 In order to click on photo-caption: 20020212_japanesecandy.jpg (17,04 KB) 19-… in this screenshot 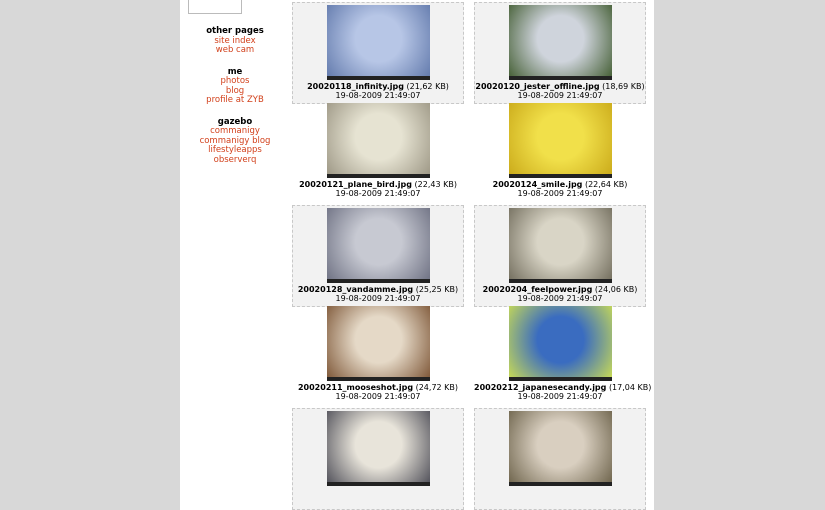, I will do `click(562, 392)`.